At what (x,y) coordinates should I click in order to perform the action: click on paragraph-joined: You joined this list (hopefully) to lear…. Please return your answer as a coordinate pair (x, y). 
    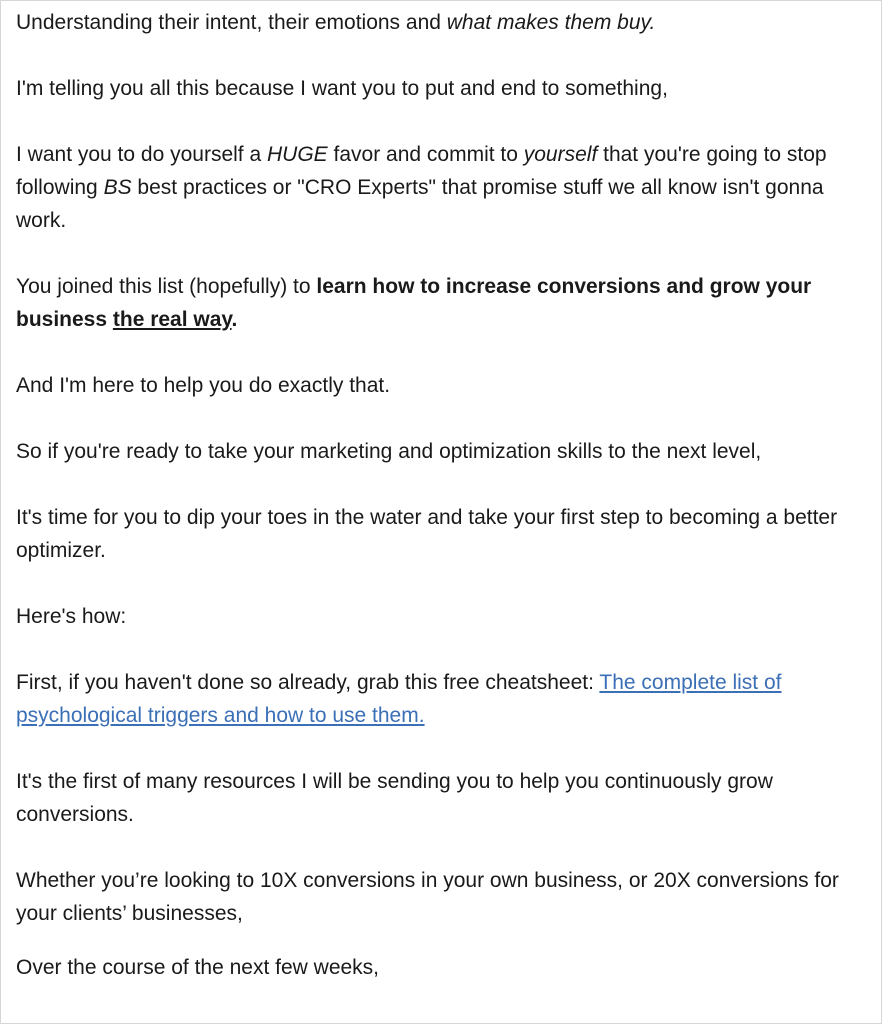
    Looking at the image, I should click on (445, 303).